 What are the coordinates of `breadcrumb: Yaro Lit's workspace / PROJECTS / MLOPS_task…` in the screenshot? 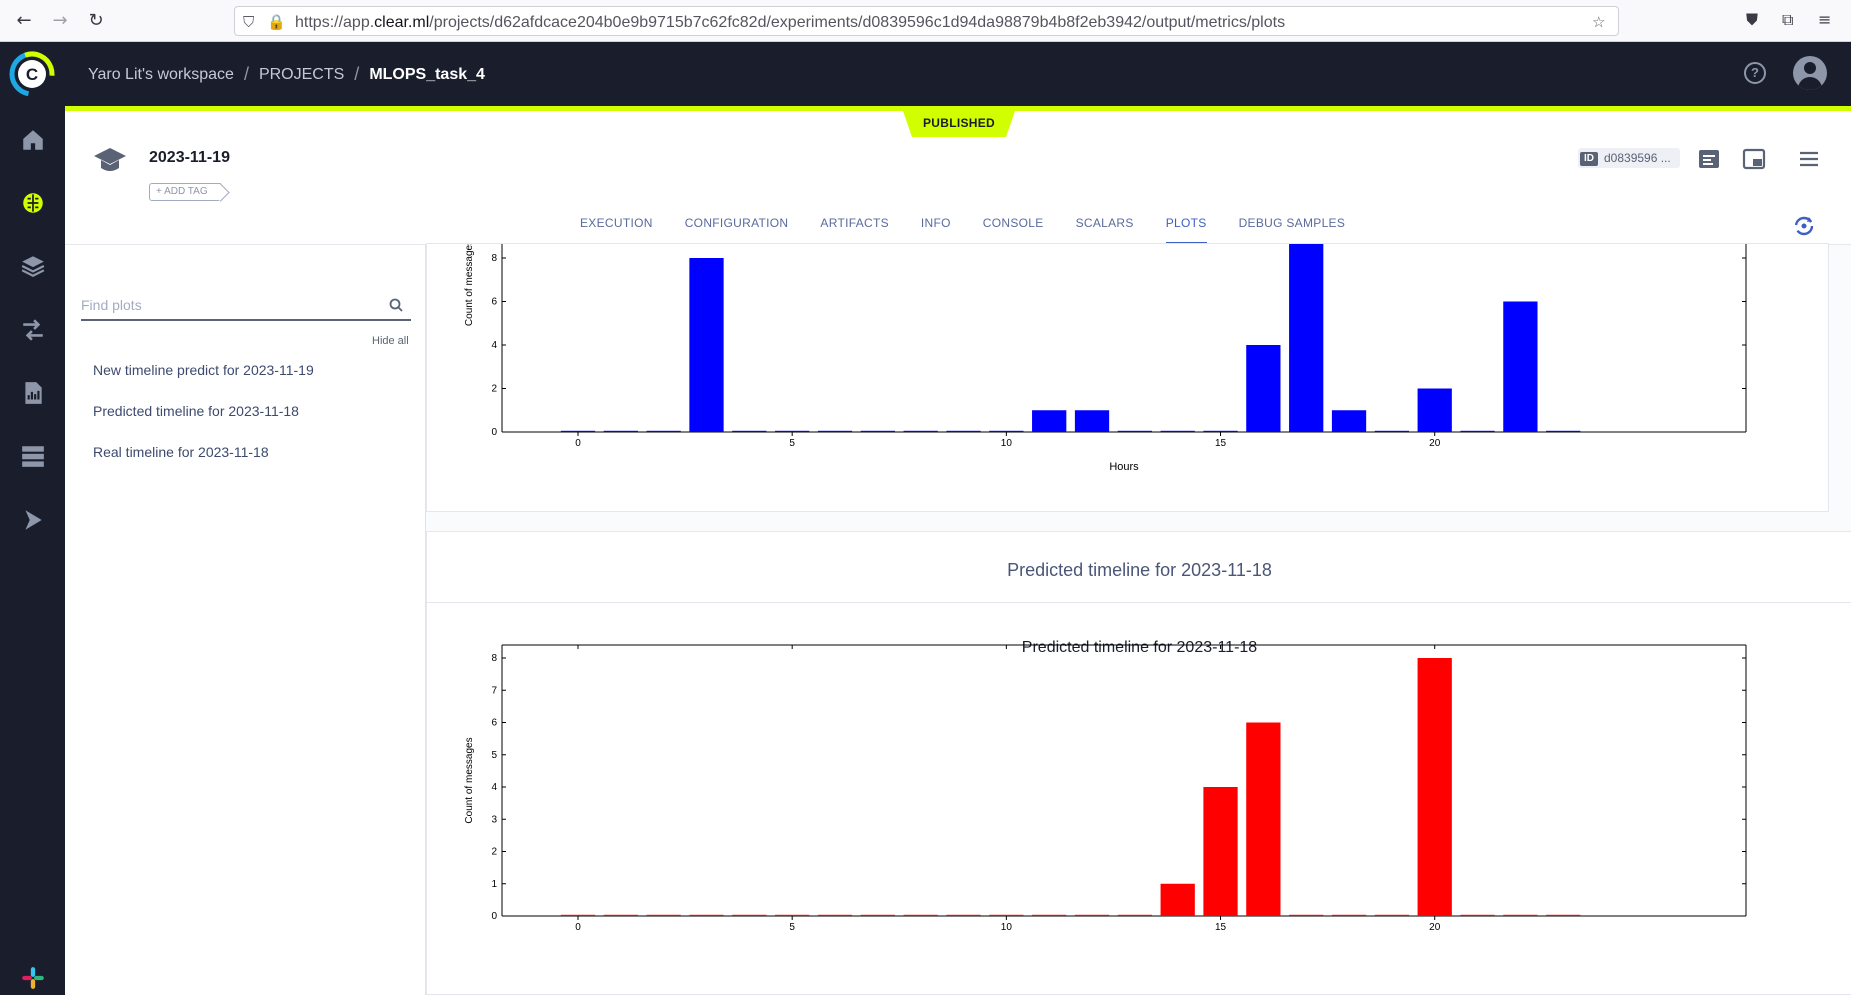 It's located at (286, 74).